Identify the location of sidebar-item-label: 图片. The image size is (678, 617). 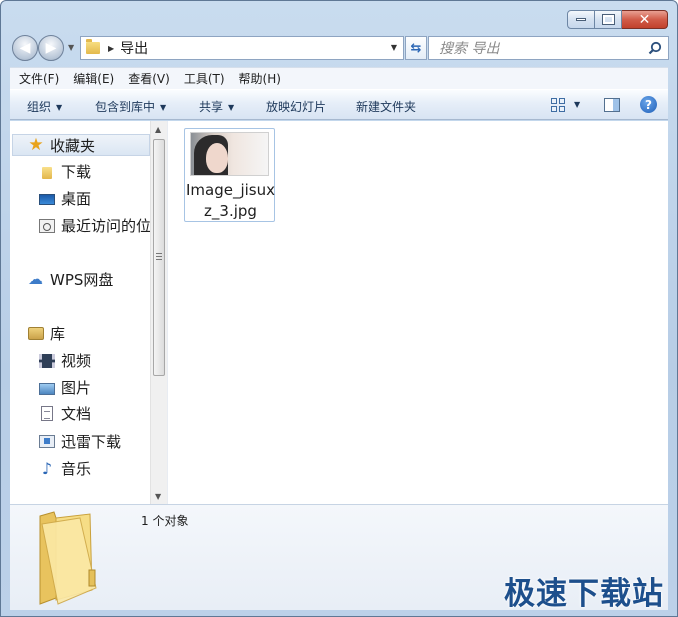
(76, 388).